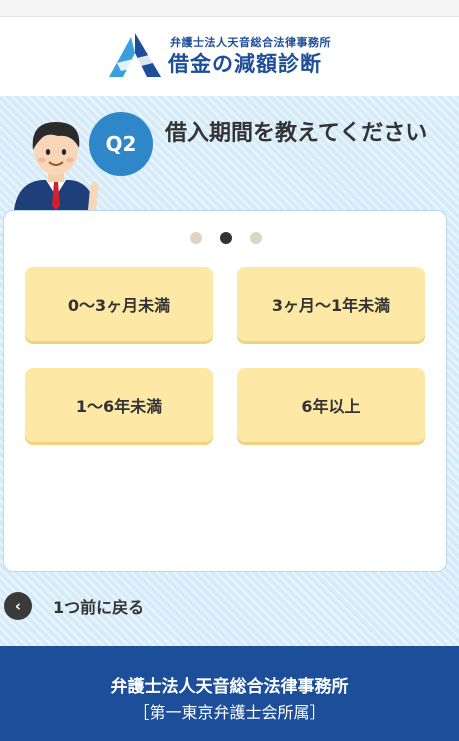  What do you see at coordinates (135, 55) in the screenshot?
I see `logo-icon` at bounding box center [135, 55].